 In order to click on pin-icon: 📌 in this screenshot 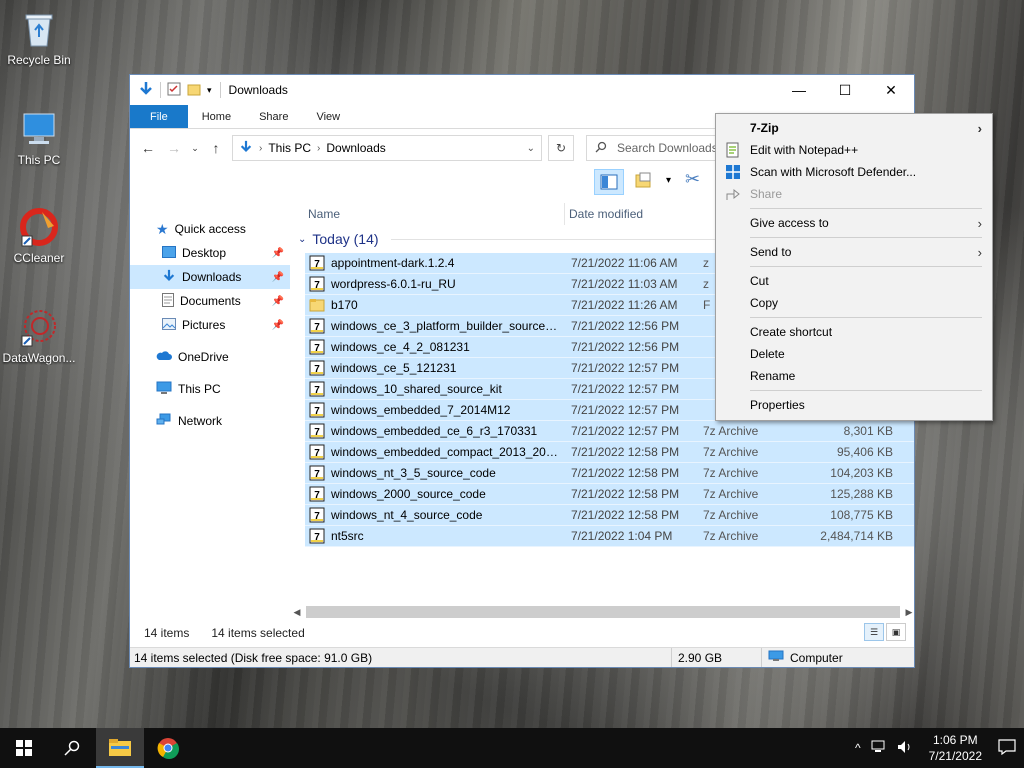, I will do `click(277, 253)`.